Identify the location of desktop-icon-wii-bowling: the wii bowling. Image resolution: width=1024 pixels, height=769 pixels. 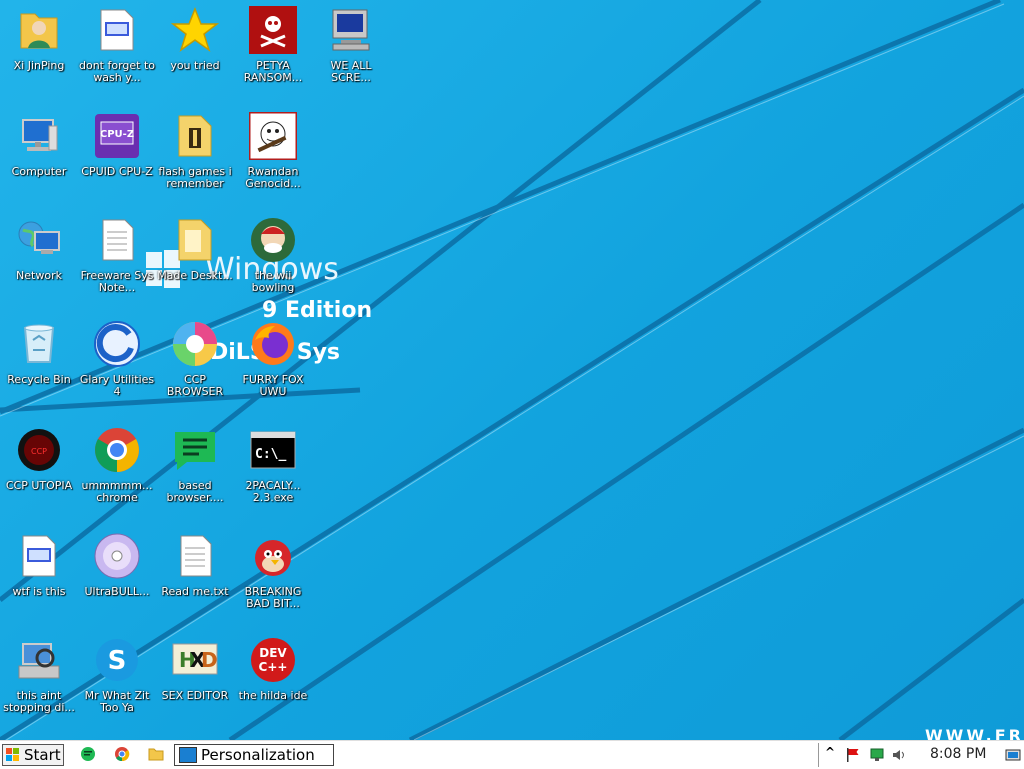
(273, 255).